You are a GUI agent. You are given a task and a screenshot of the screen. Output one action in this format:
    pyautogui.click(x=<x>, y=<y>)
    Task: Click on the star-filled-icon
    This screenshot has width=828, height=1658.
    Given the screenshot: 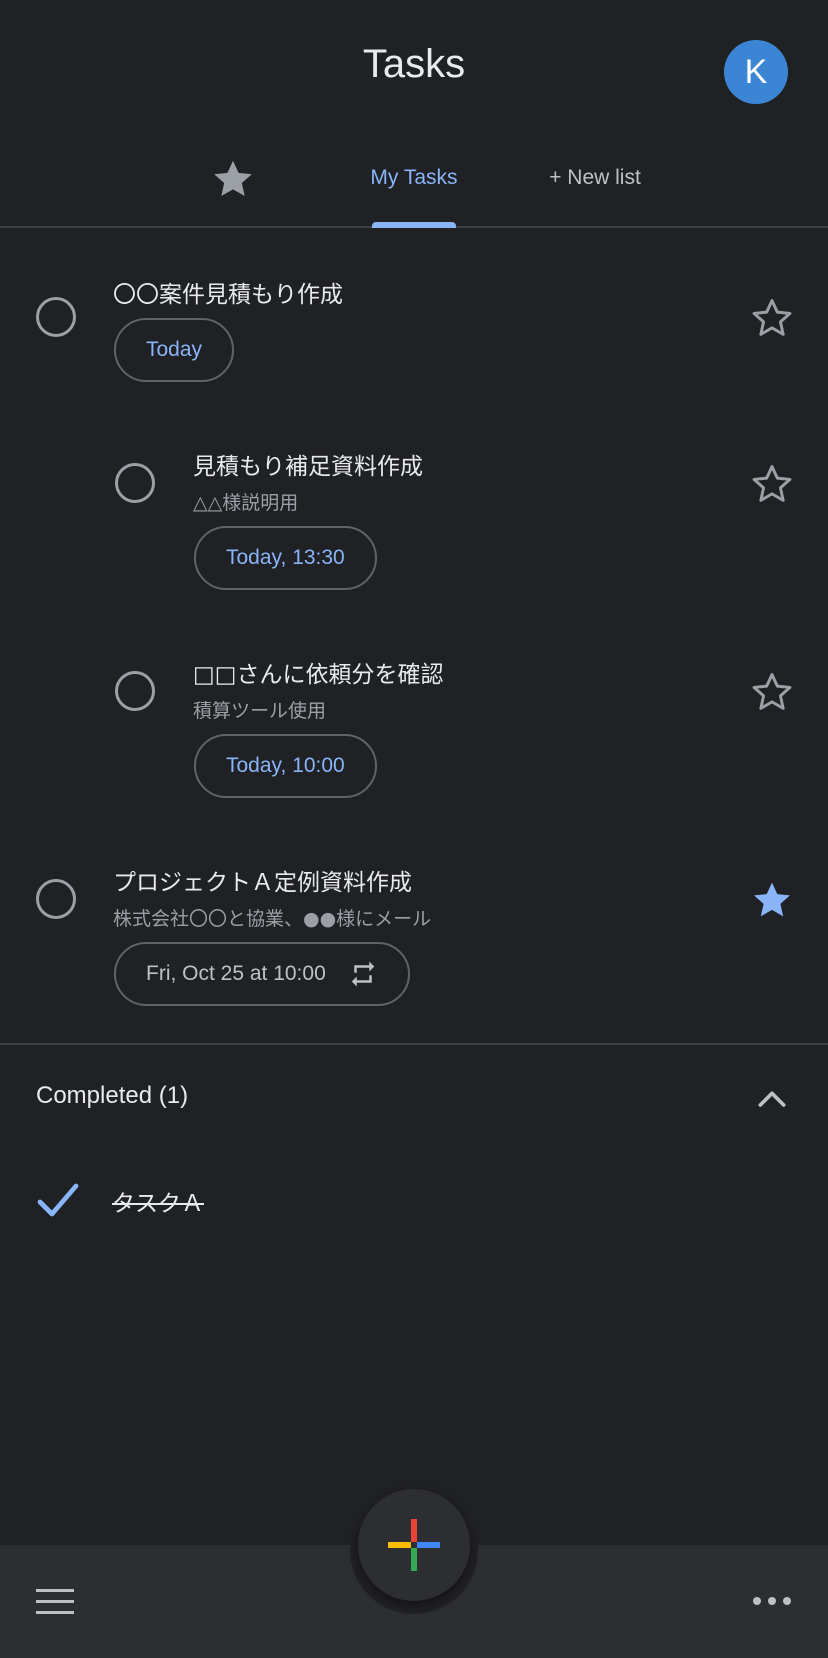 What is the action you would take?
    pyautogui.click(x=772, y=900)
    